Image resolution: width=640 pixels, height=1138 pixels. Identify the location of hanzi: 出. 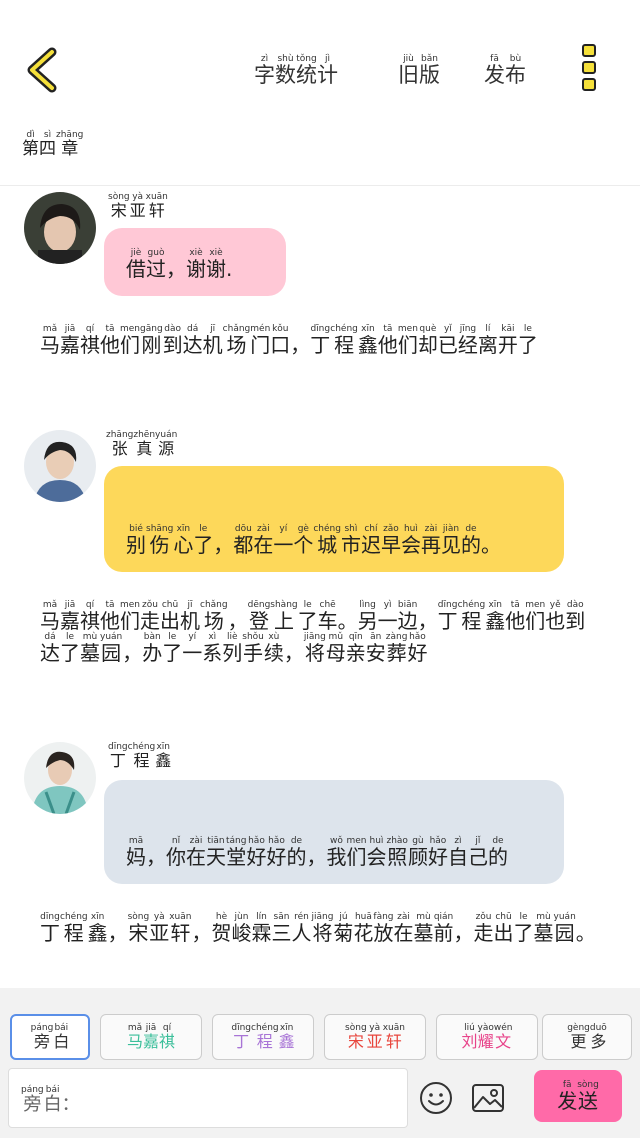
(503, 933).